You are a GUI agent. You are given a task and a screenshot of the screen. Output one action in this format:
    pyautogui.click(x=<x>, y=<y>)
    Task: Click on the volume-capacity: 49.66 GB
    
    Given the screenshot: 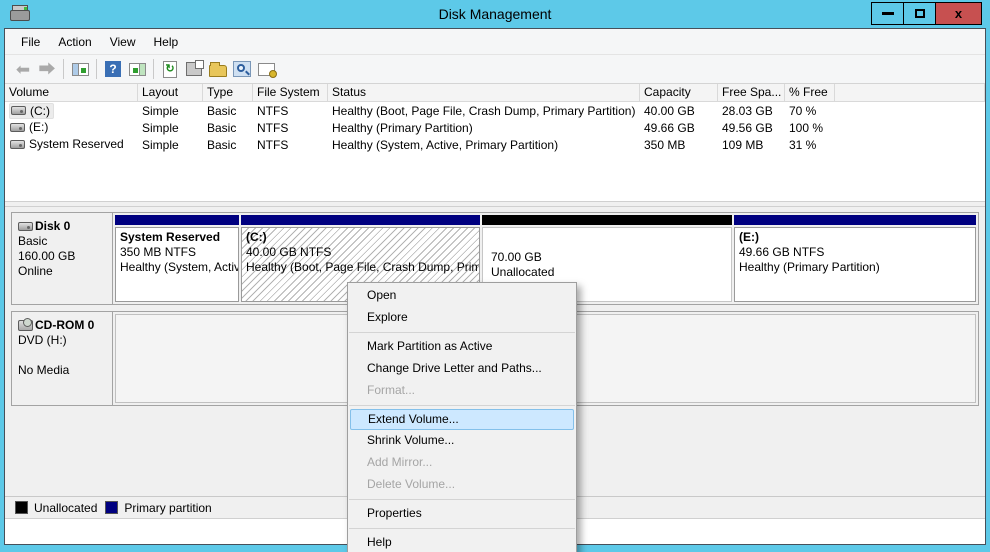 What is the action you would take?
    pyautogui.click(x=669, y=127)
    